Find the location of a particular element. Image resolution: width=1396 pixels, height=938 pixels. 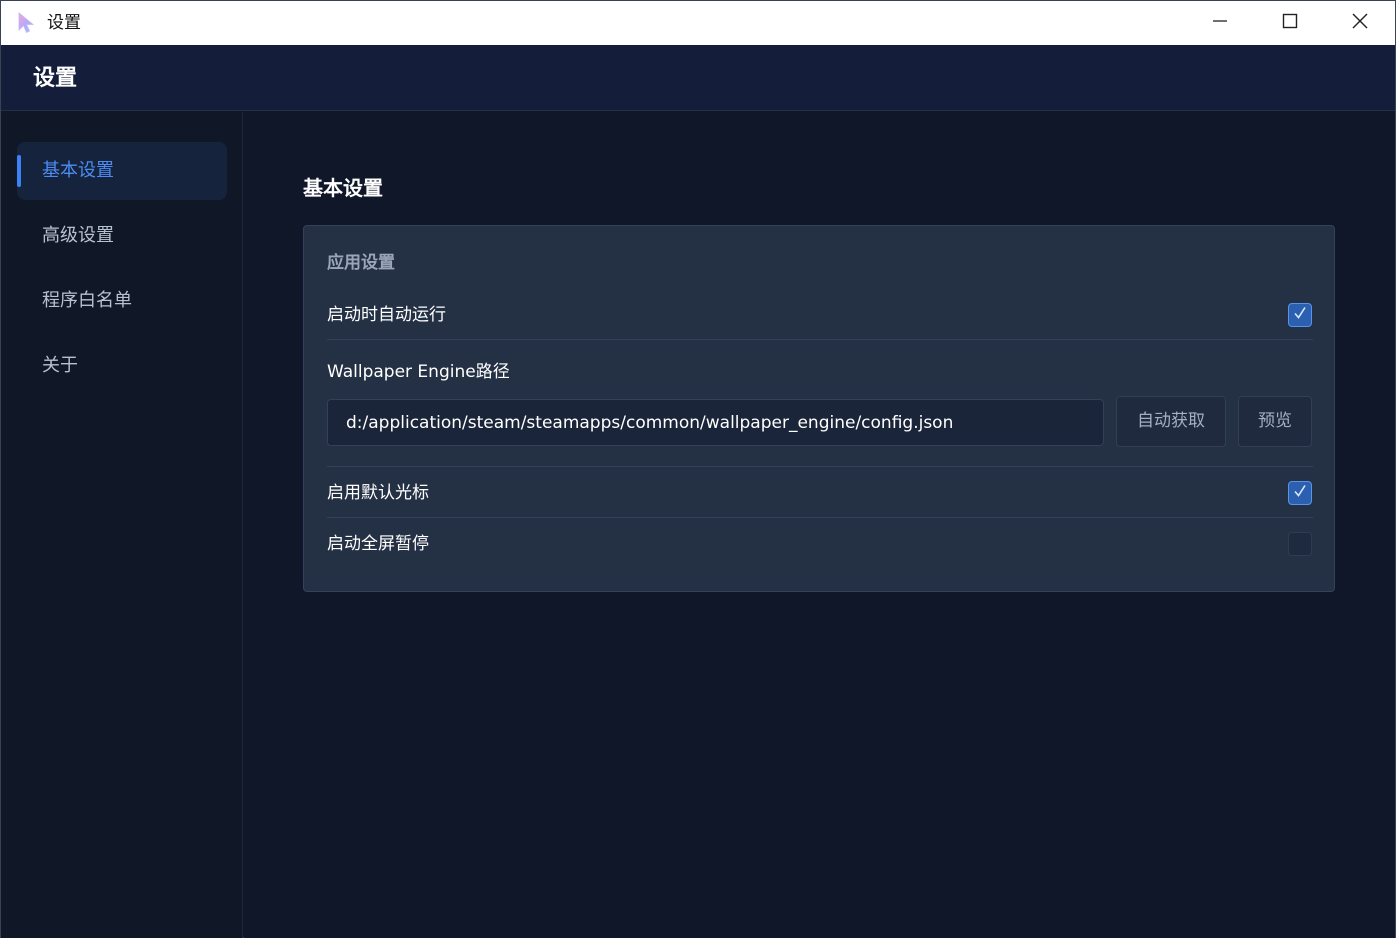

sidebar-item-advanced: 高级设置 is located at coordinates (122, 236).